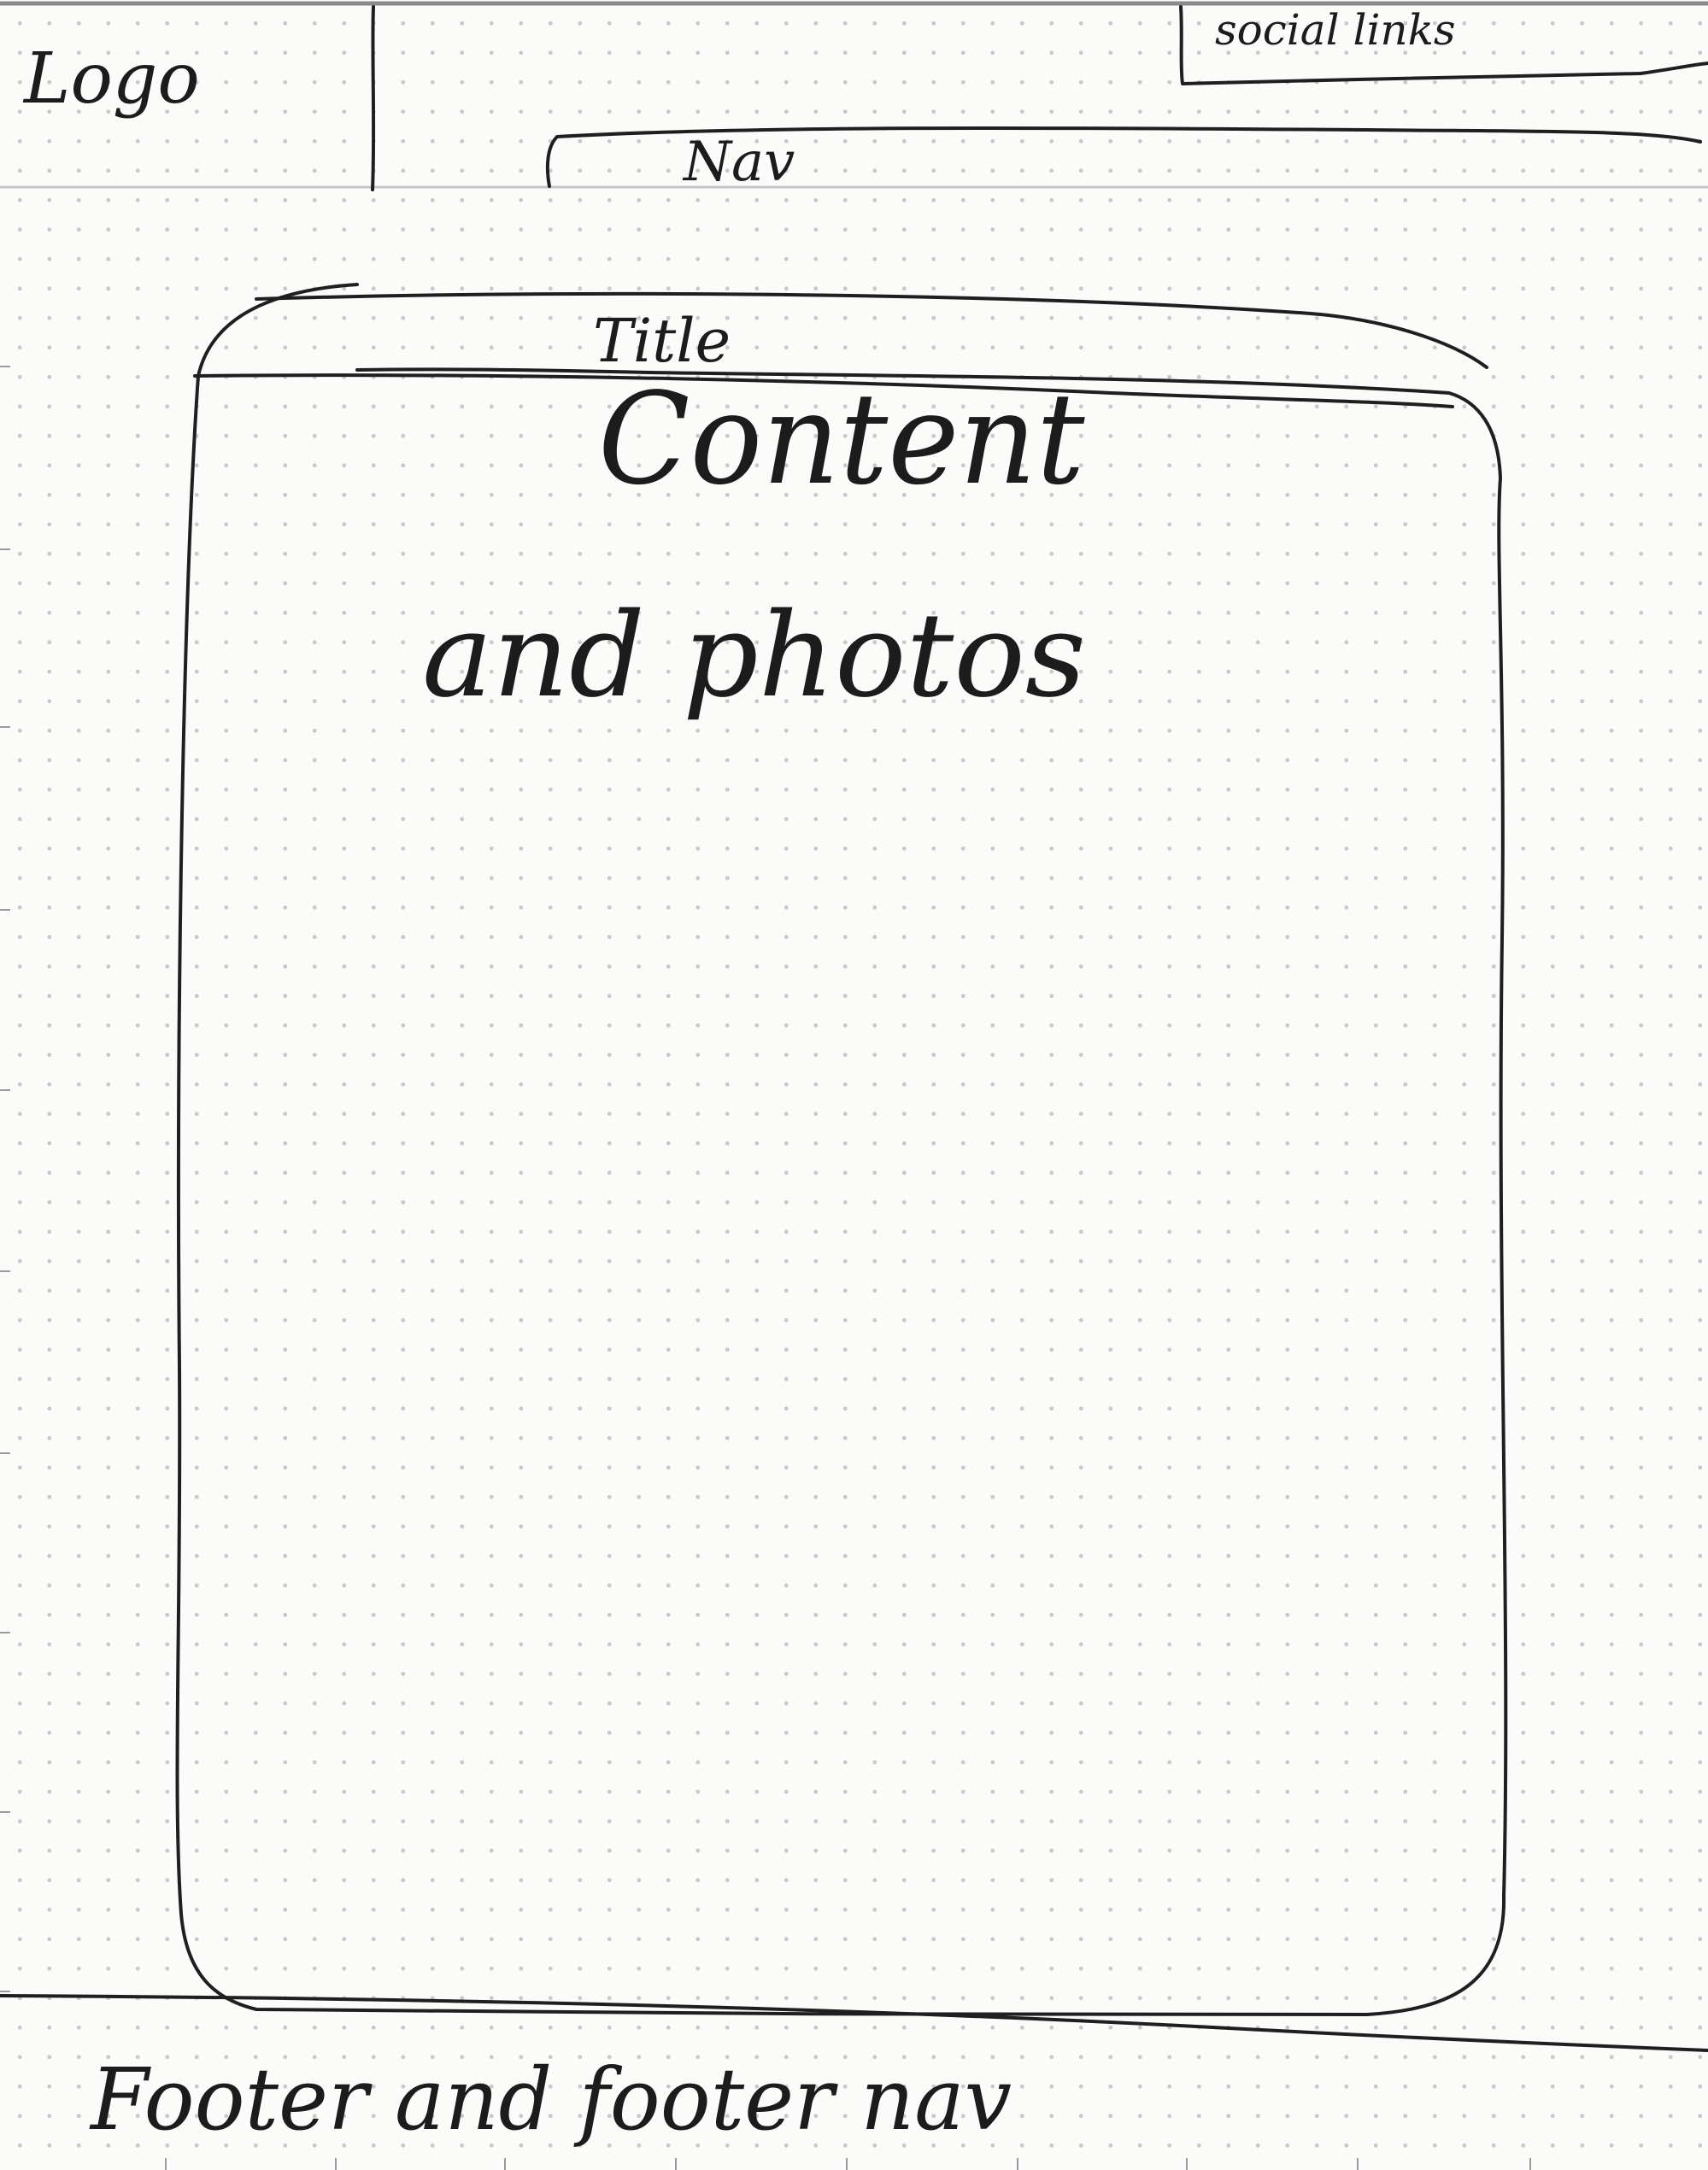  What do you see at coordinates (739, 162) in the screenshot?
I see `nav-label: Nav` at bounding box center [739, 162].